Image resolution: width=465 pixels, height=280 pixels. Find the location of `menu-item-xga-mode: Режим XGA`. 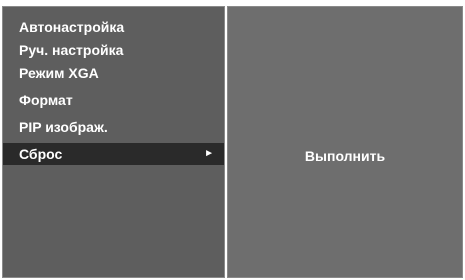

menu-item-xga-mode: Режим XGA is located at coordinates (113, 73).